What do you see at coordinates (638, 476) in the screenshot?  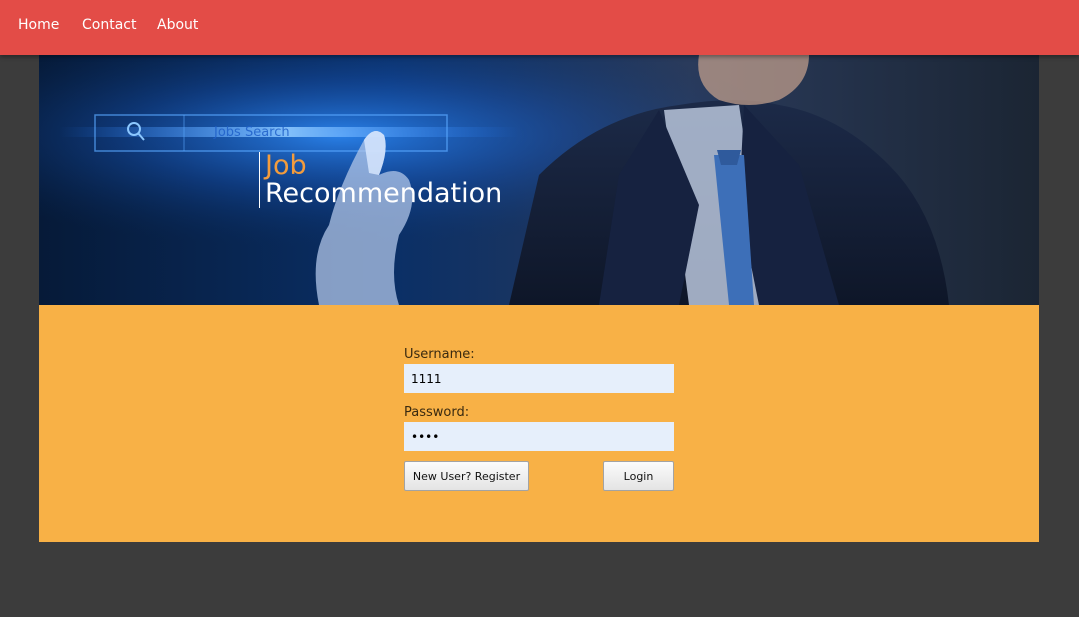 I see `login-button: Login` at bounding box center [638, 476].